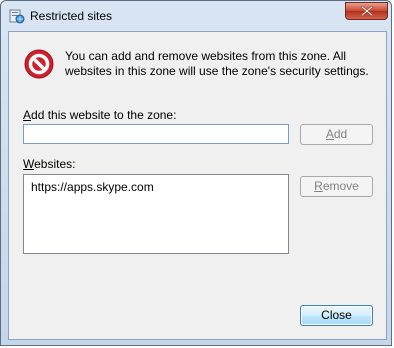  Describe the element at coordinates (39, 64) in the screenshot. I see `restricted-stop-icon` at that location.